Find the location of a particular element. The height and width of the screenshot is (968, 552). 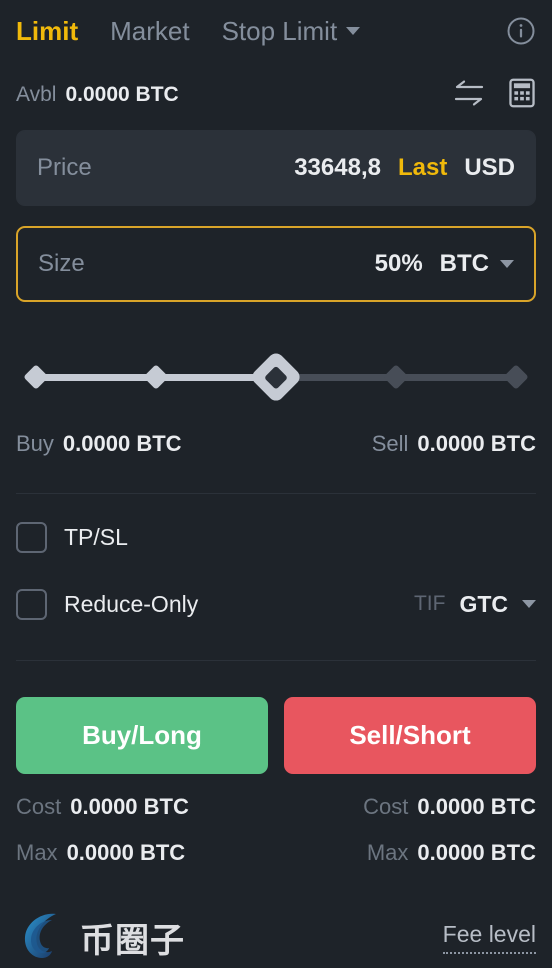

tab-market-label: Market is located at coordinates (150, 30).